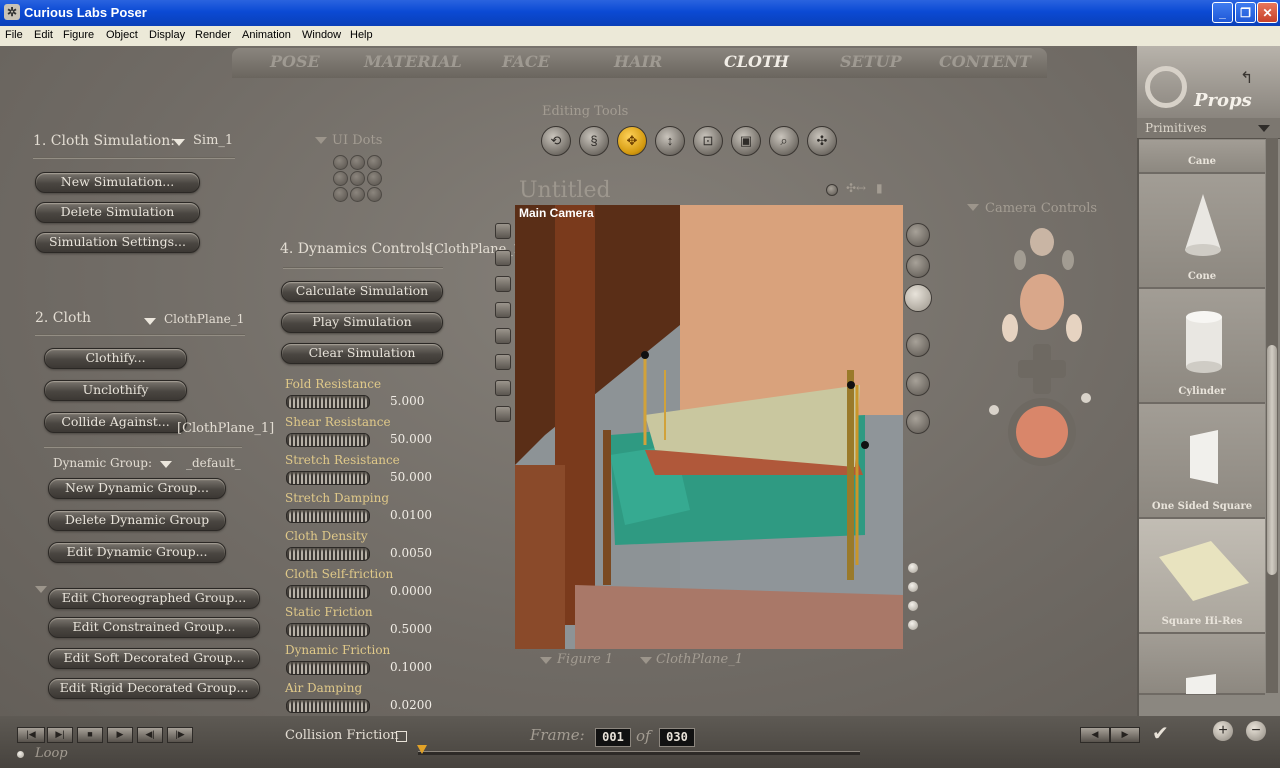 The height and width of the screenshot is (768, 1280). I want to click on stretch-resistance-dial, so click(328, 478).